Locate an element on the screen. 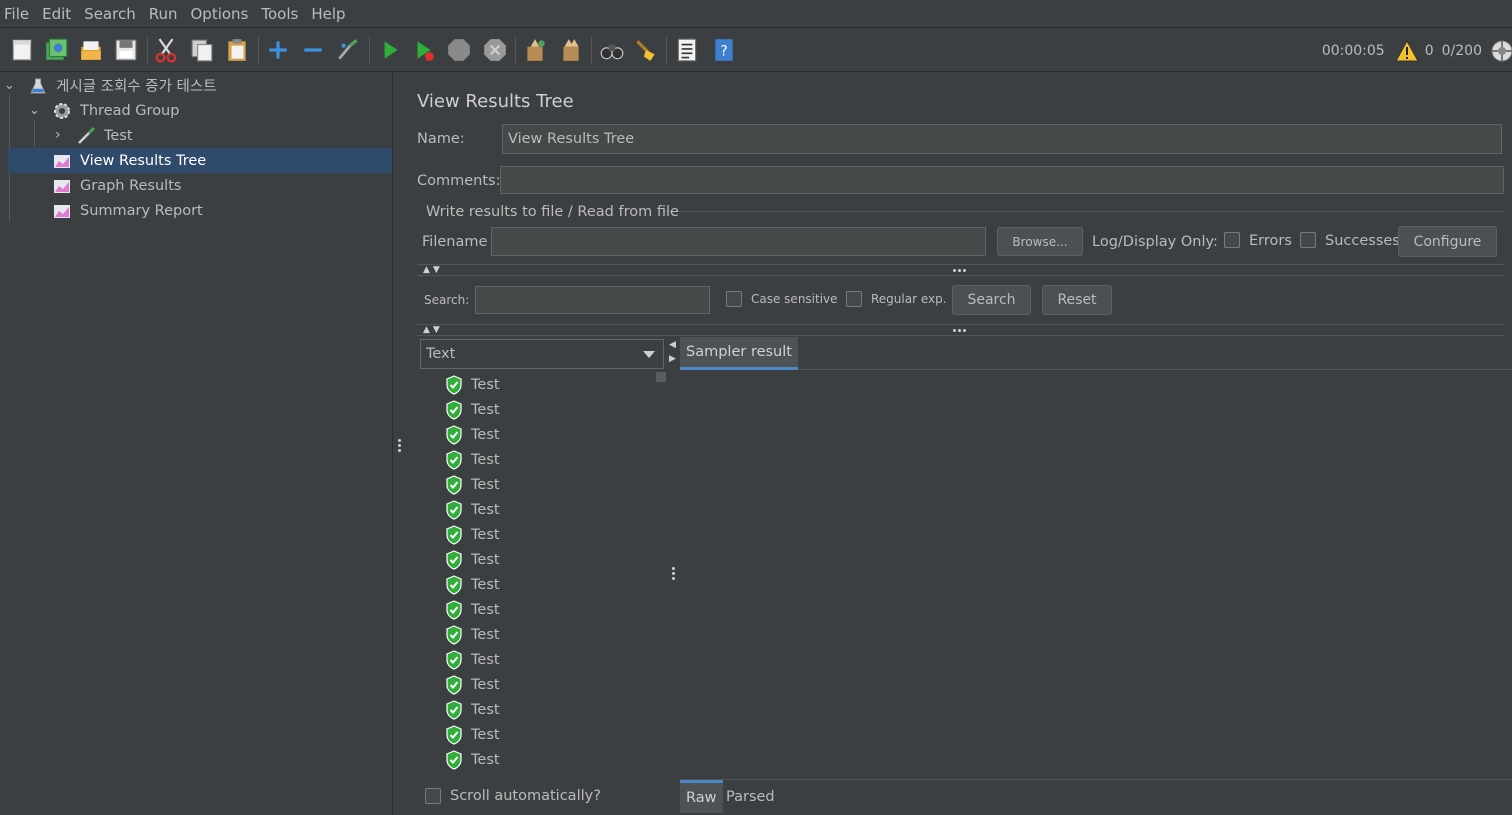  clear-icon is located at coordinates (535, 50).